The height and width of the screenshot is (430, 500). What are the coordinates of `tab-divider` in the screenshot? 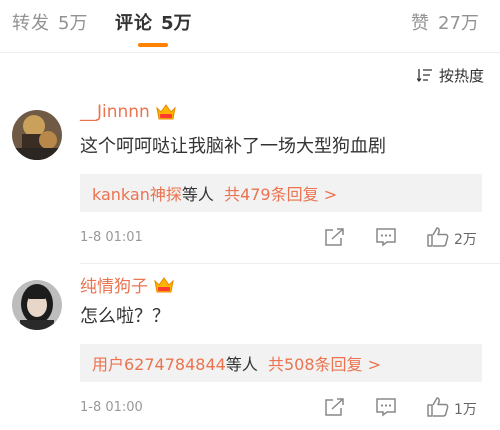 It's located at (250, 52).